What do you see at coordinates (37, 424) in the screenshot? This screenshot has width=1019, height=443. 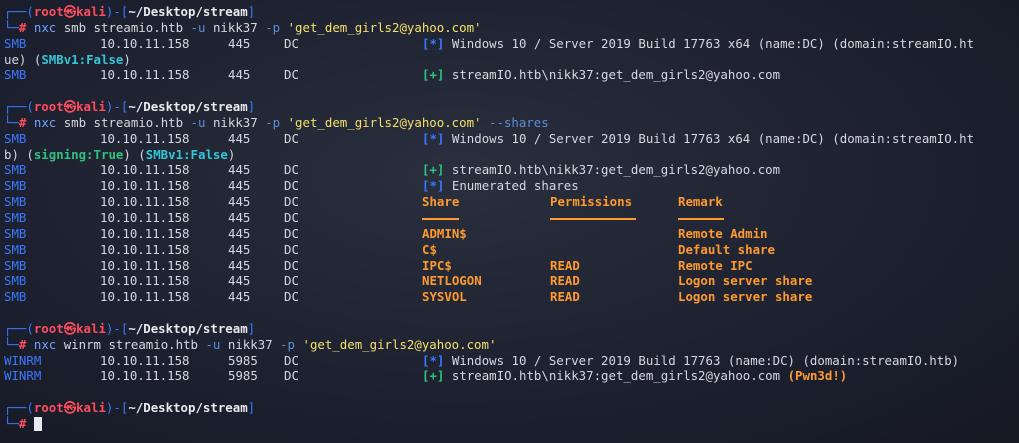 I see `text-cursor` at bounding box center [37, 424].